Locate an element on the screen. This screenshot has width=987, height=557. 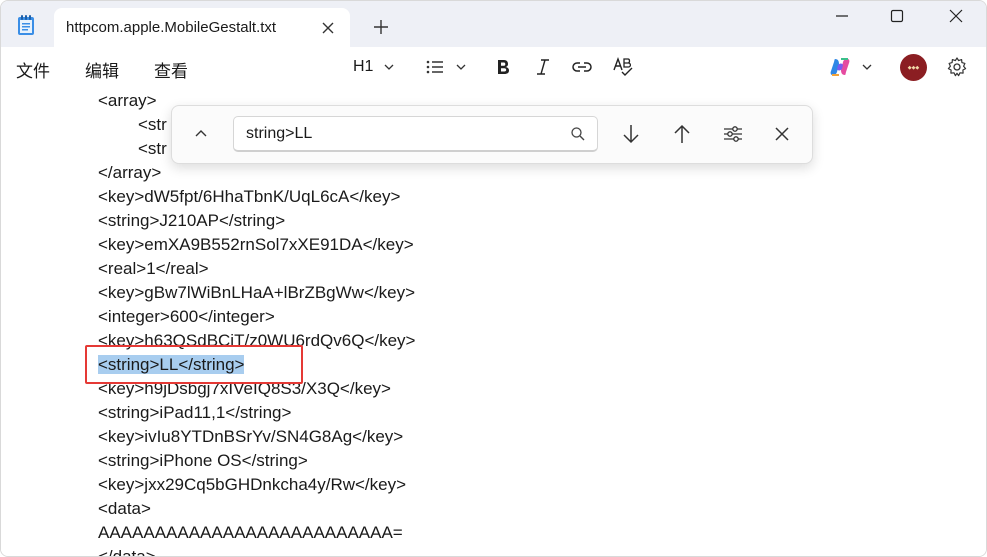
find-bar is located at coordinates (492, 134).